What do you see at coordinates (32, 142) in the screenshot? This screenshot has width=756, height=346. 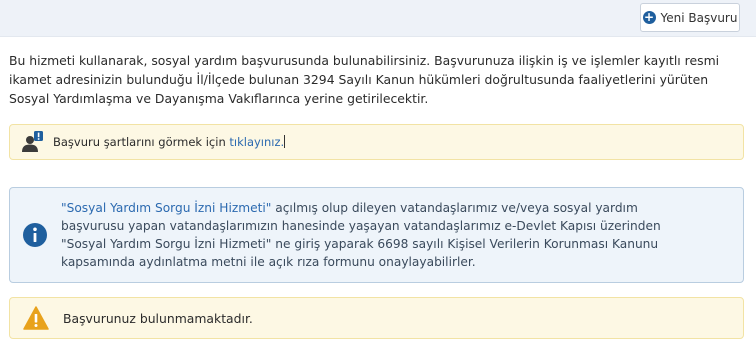 I see `user-alert-icon` at bounding box center [32, 142].